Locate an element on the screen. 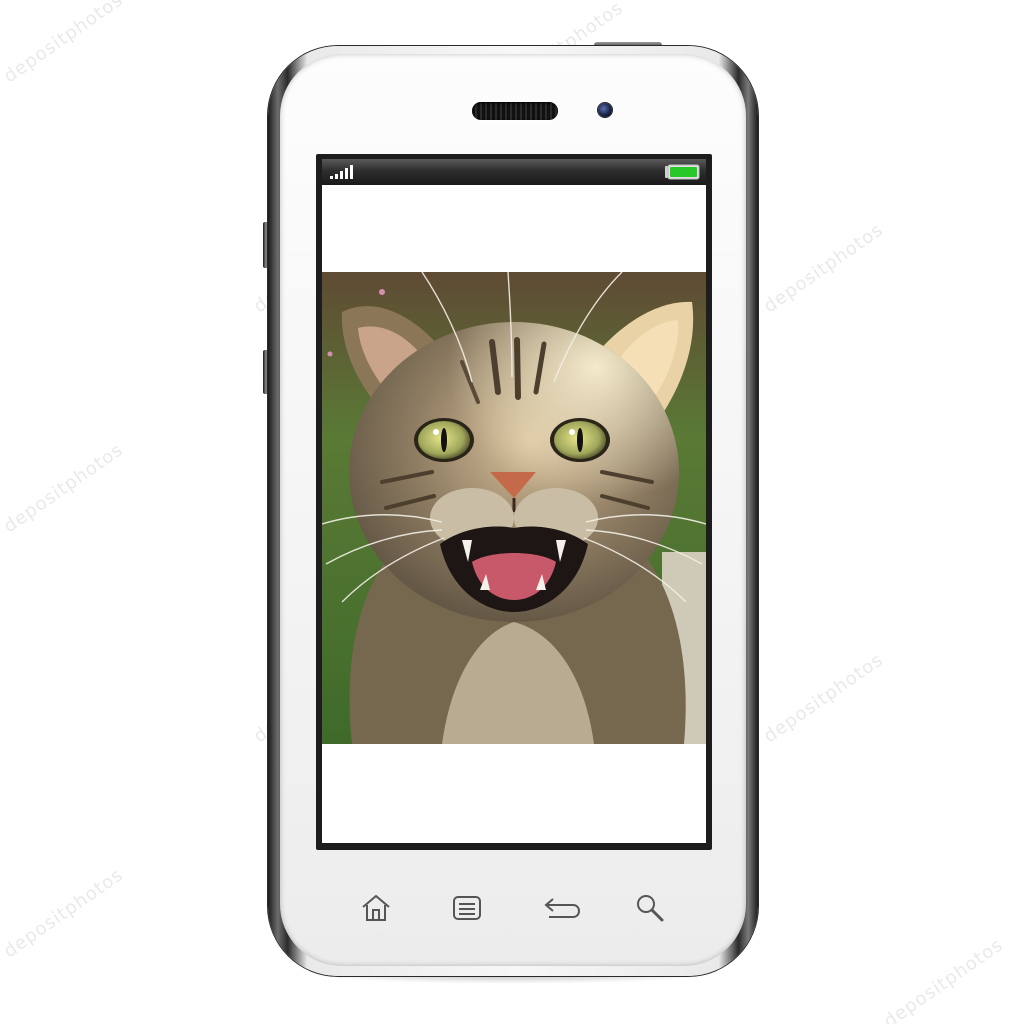  home-button is located at coordinates (376, 908).